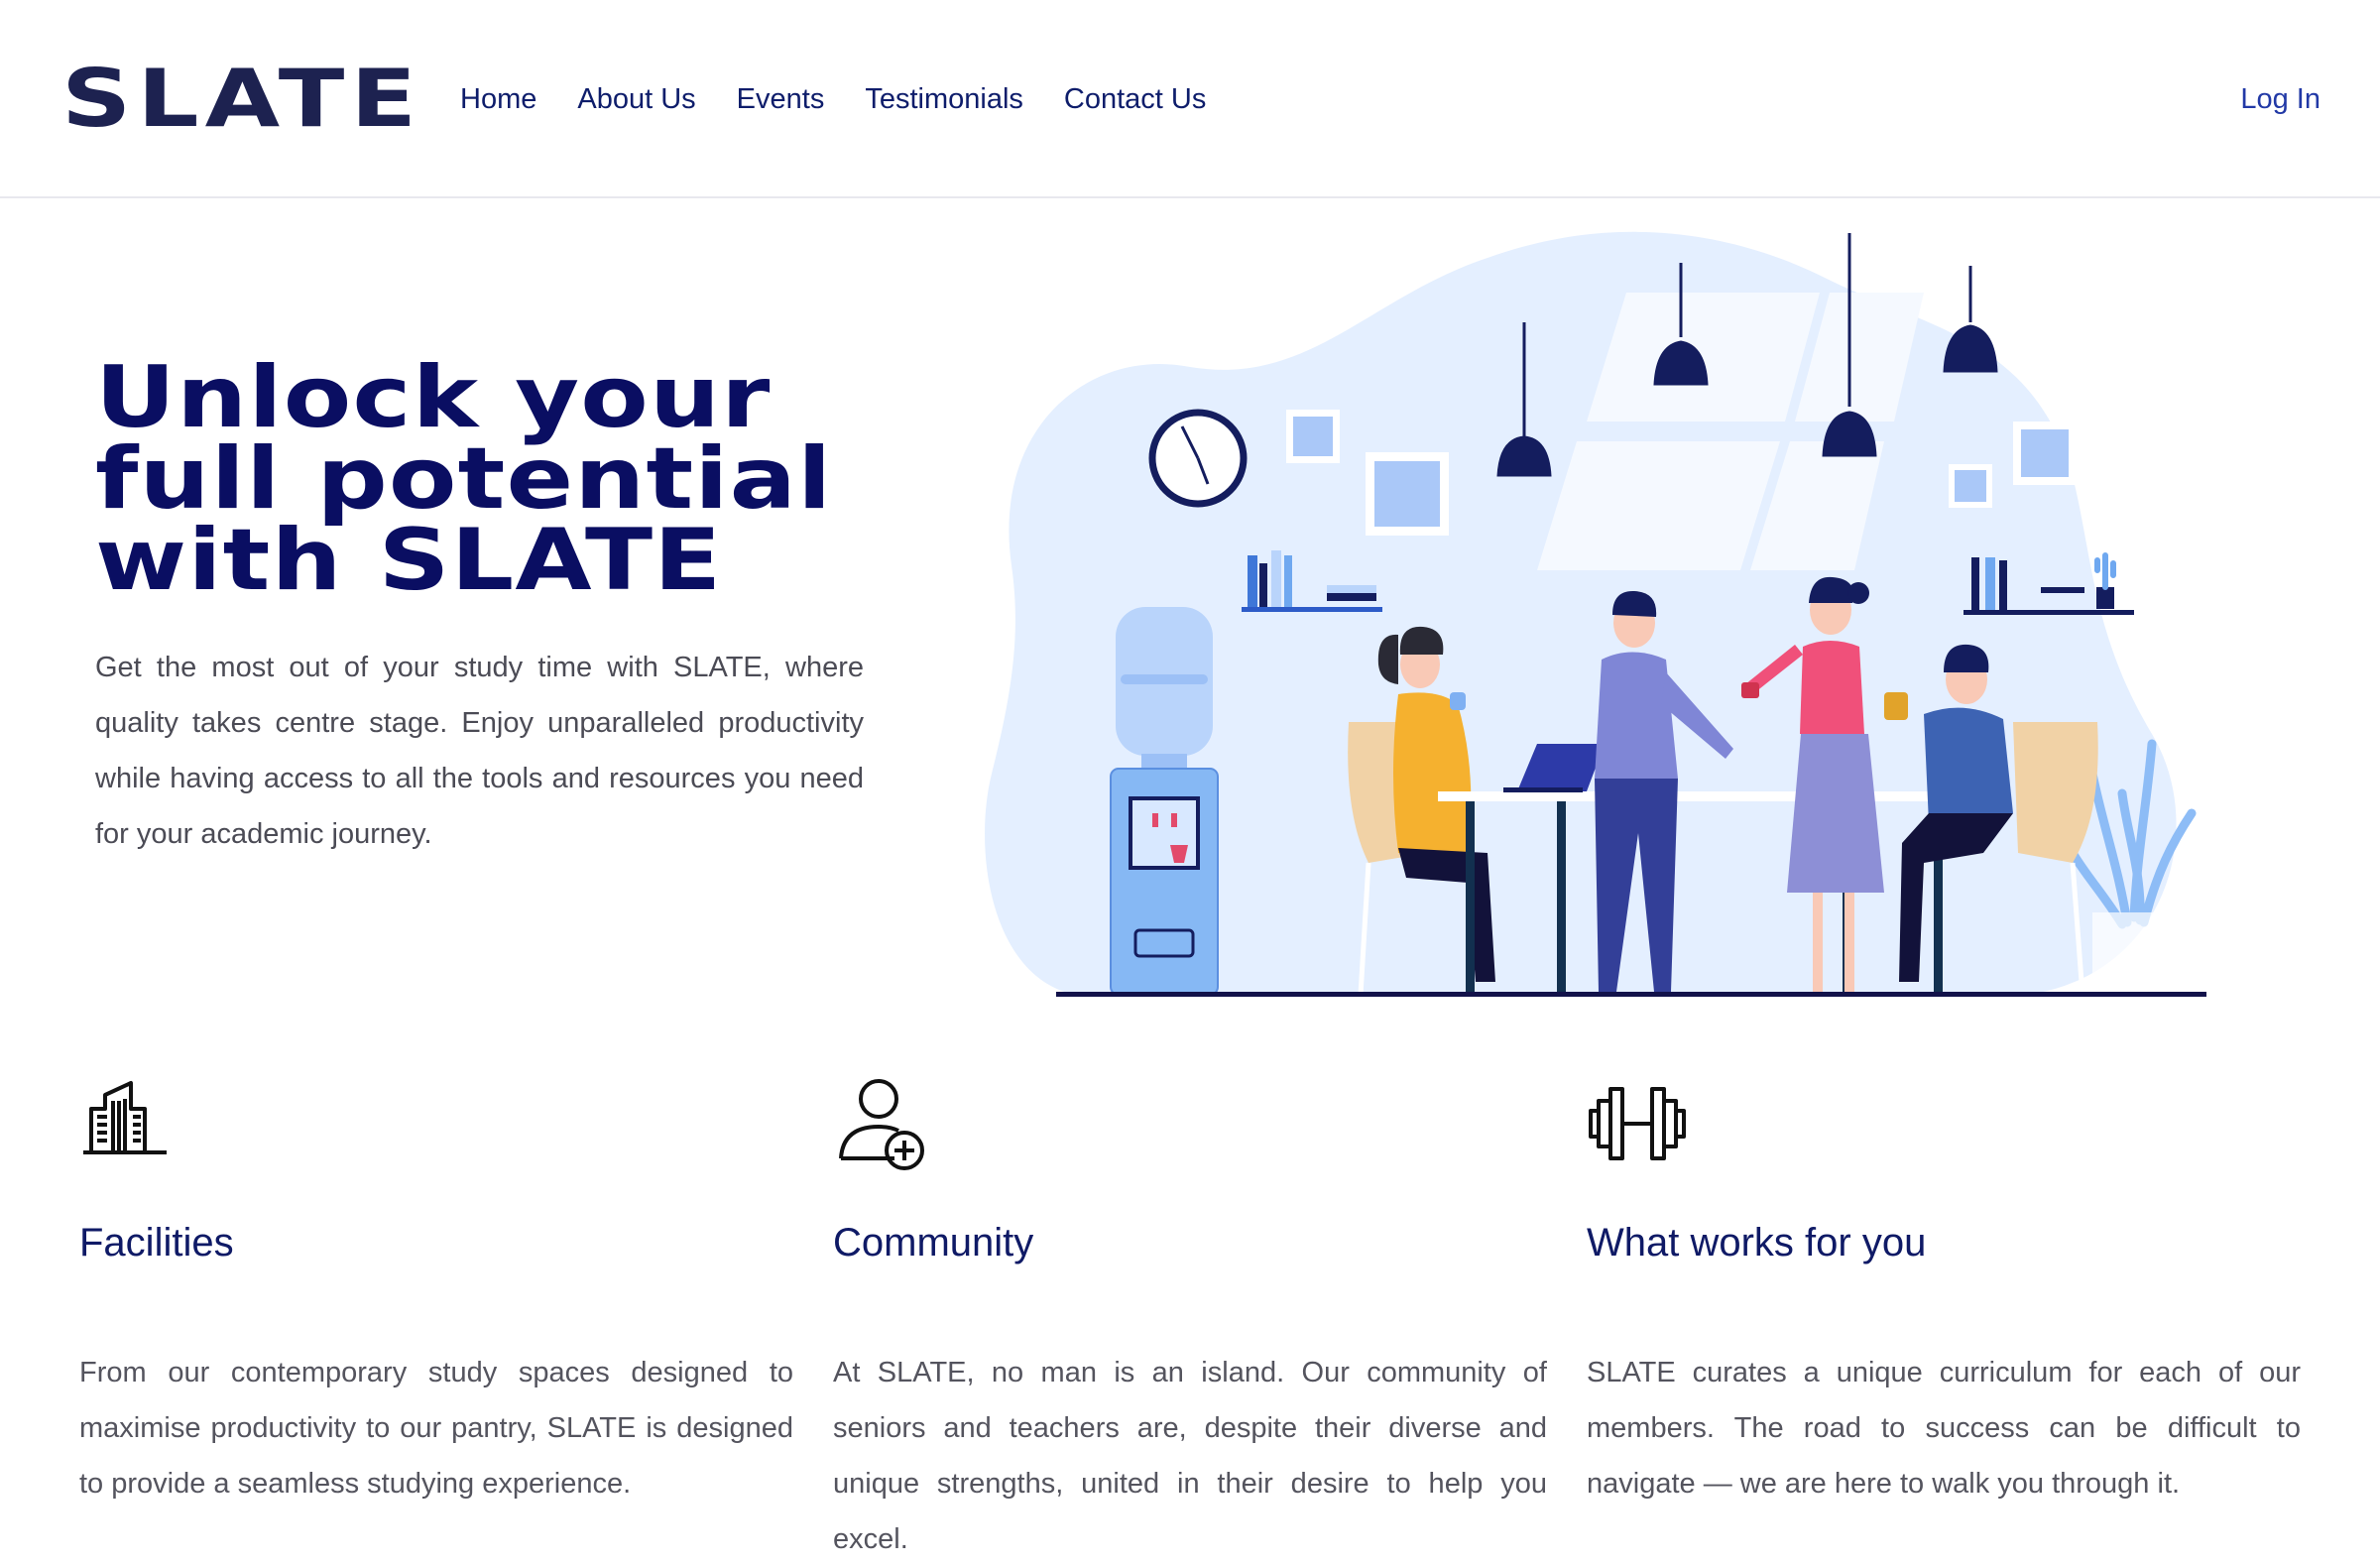 This screenshot has height=1567, width=2380. Describe the element at coordinates (125, 1118) in the screenshot. I see `building-icon` at that location.